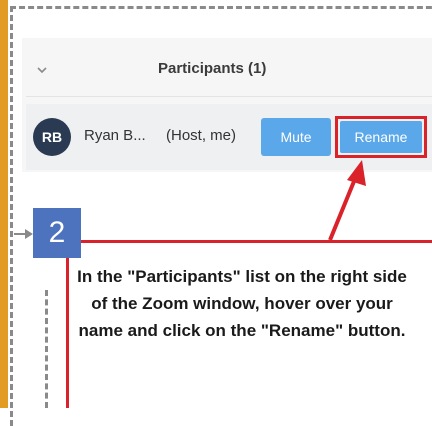 Image resolution: width=432 pixels, height=426 pixels. Describe the element at coordinates (57, 233) in the screenshot. I see `step-number-badge: 2` at that location.